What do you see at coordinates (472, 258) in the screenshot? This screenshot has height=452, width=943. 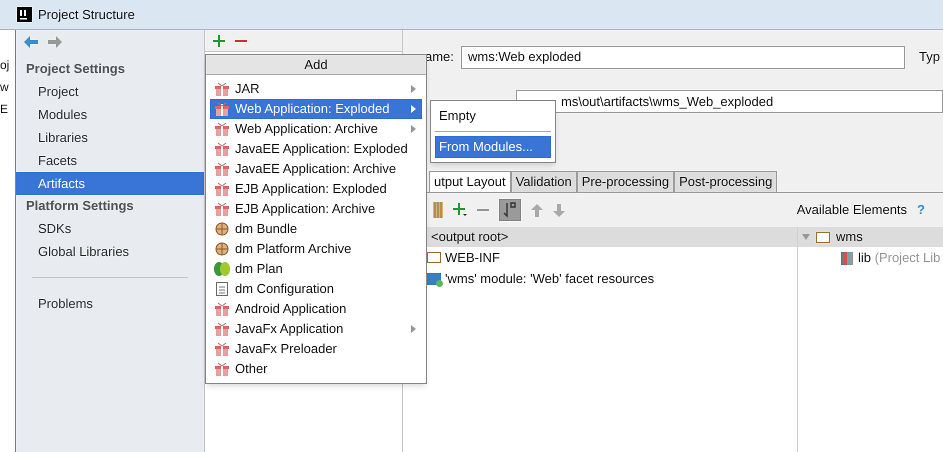 I see `tree-item: WEB-INF` at bounding box center [472, 258].